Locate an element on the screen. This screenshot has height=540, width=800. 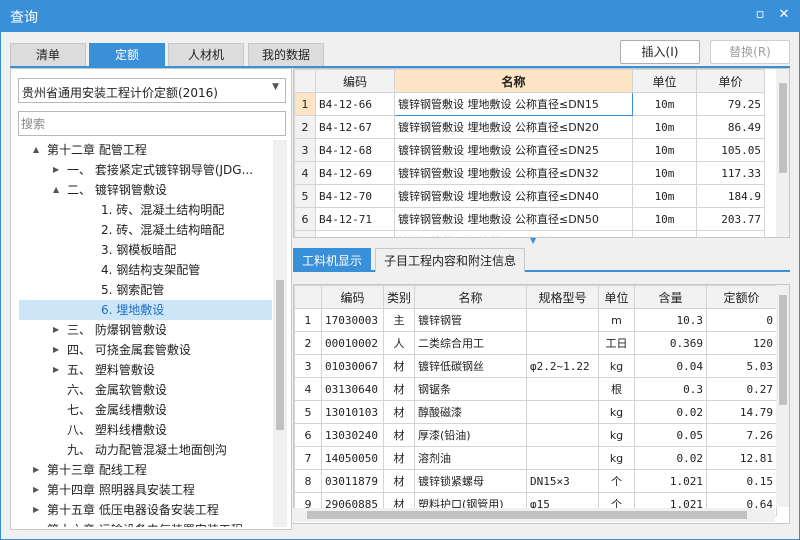
tree-node: 4. 钢结构支架配管 is located at coordinates (145, 270).